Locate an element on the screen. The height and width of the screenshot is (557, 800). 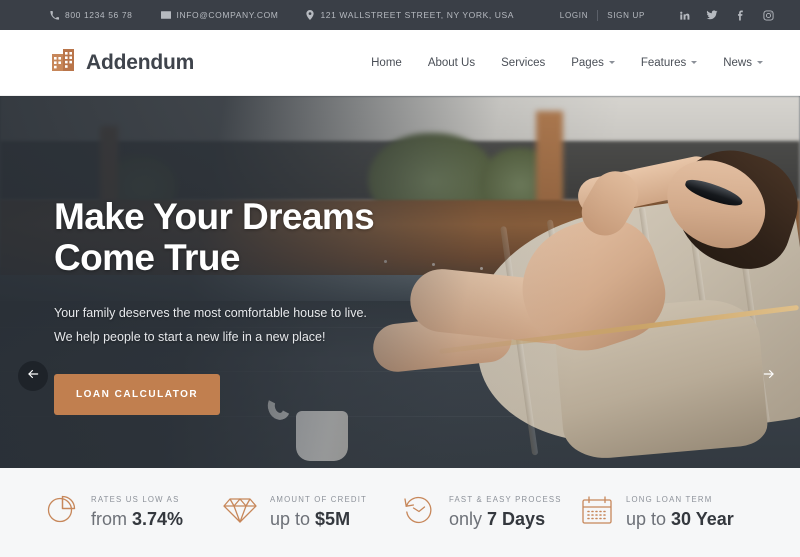
feature-text-group: FAST & EASY PROCESS only 7 Days is located at coordinates (505, 512).